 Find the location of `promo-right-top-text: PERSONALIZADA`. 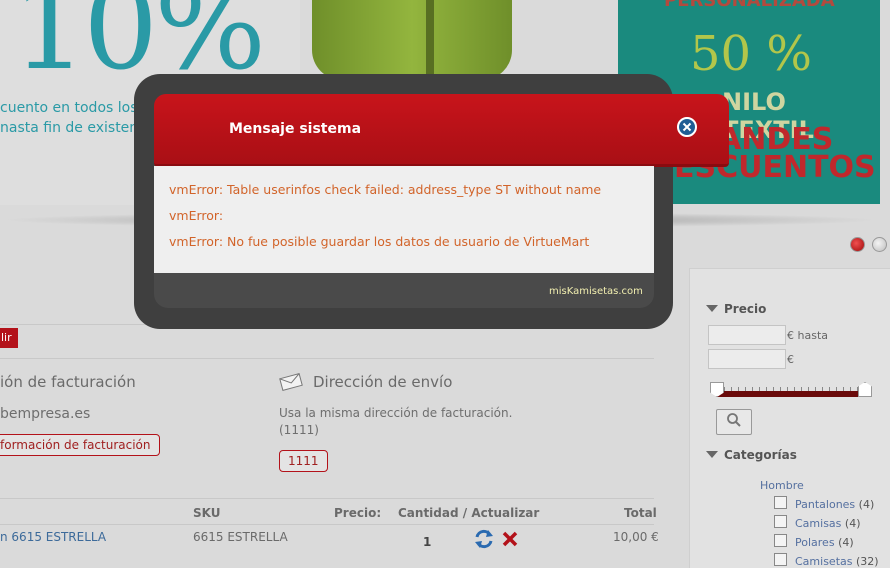

promo-right-top-text: PERSONALIZADA is located at coordinates (749, 5).